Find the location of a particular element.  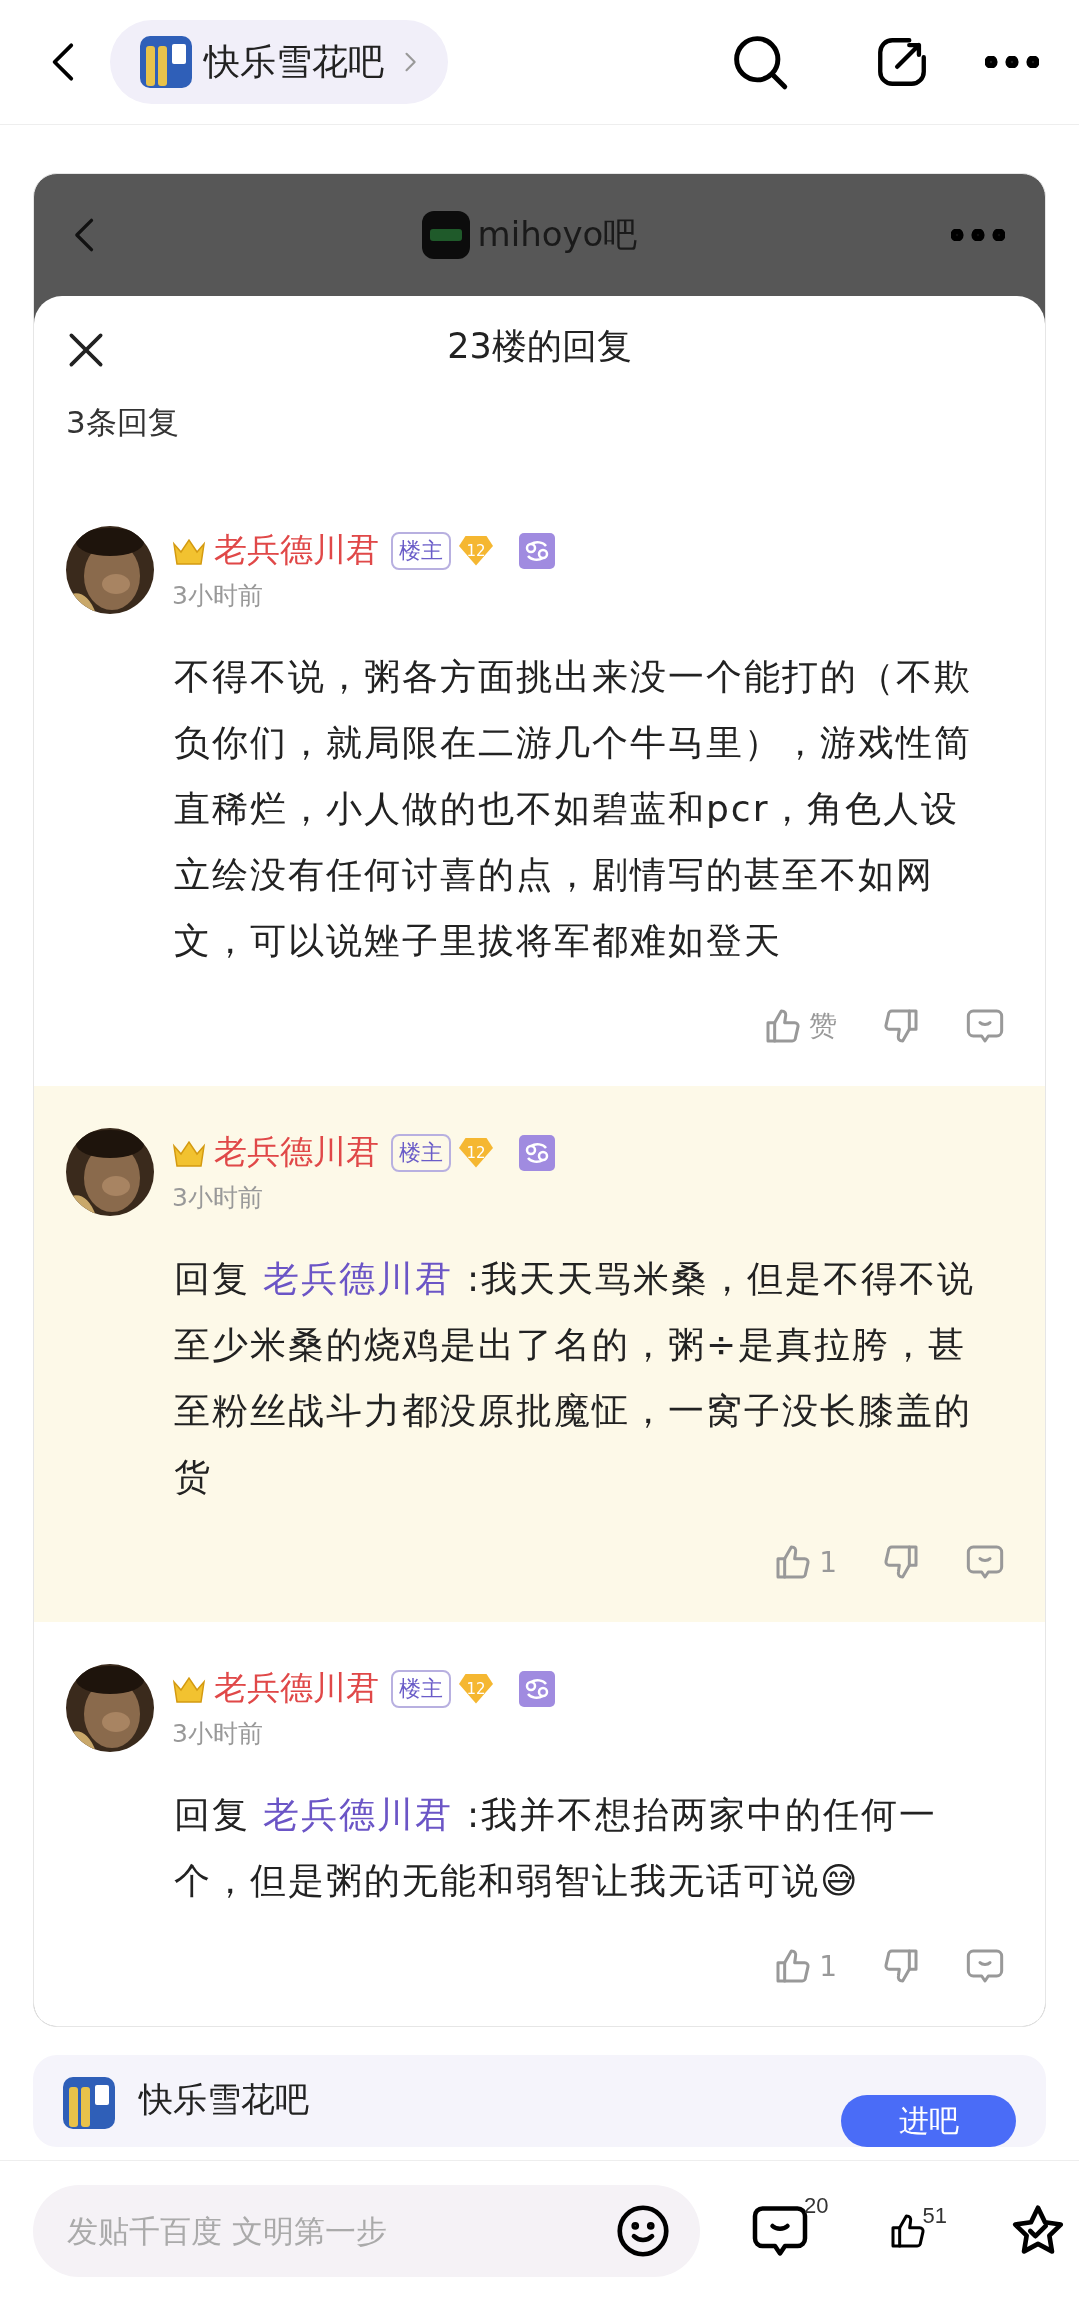

like-button: 赞 is located at coordinates (800, 1026).